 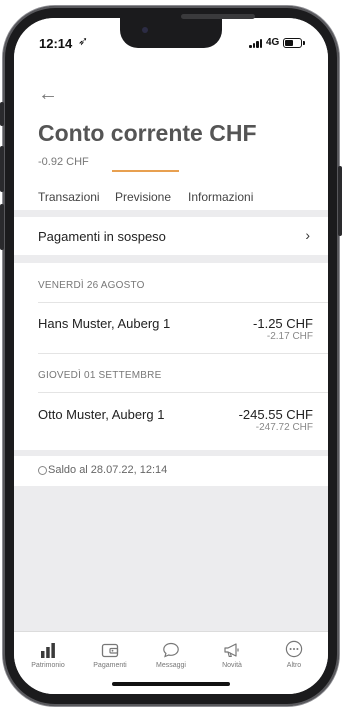 What do you see at coordinates (289, 336) in the screenshot?
I see `transaction-balance: -2.17 CHF` at bounding box center [289, 336].